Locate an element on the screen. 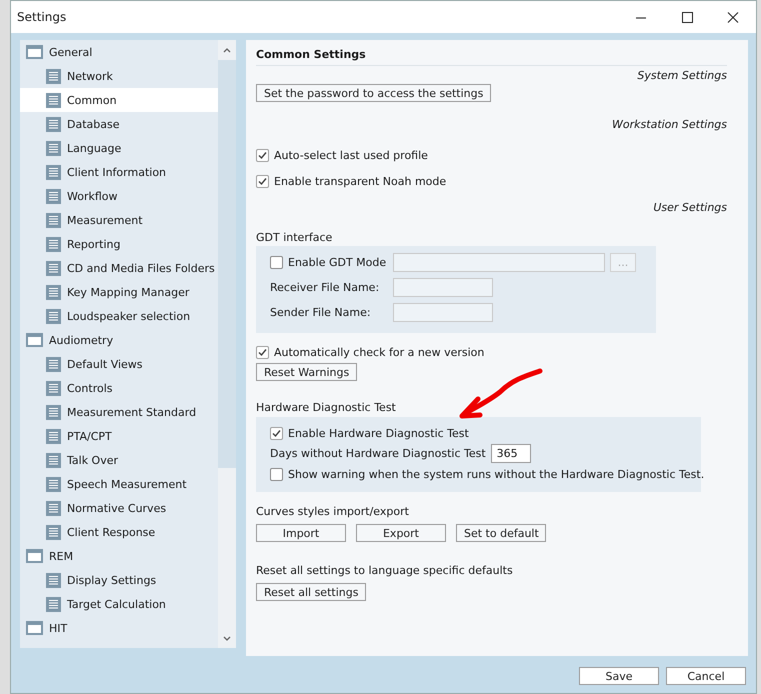  tree-item: Common is located at coordinates (119, 100).